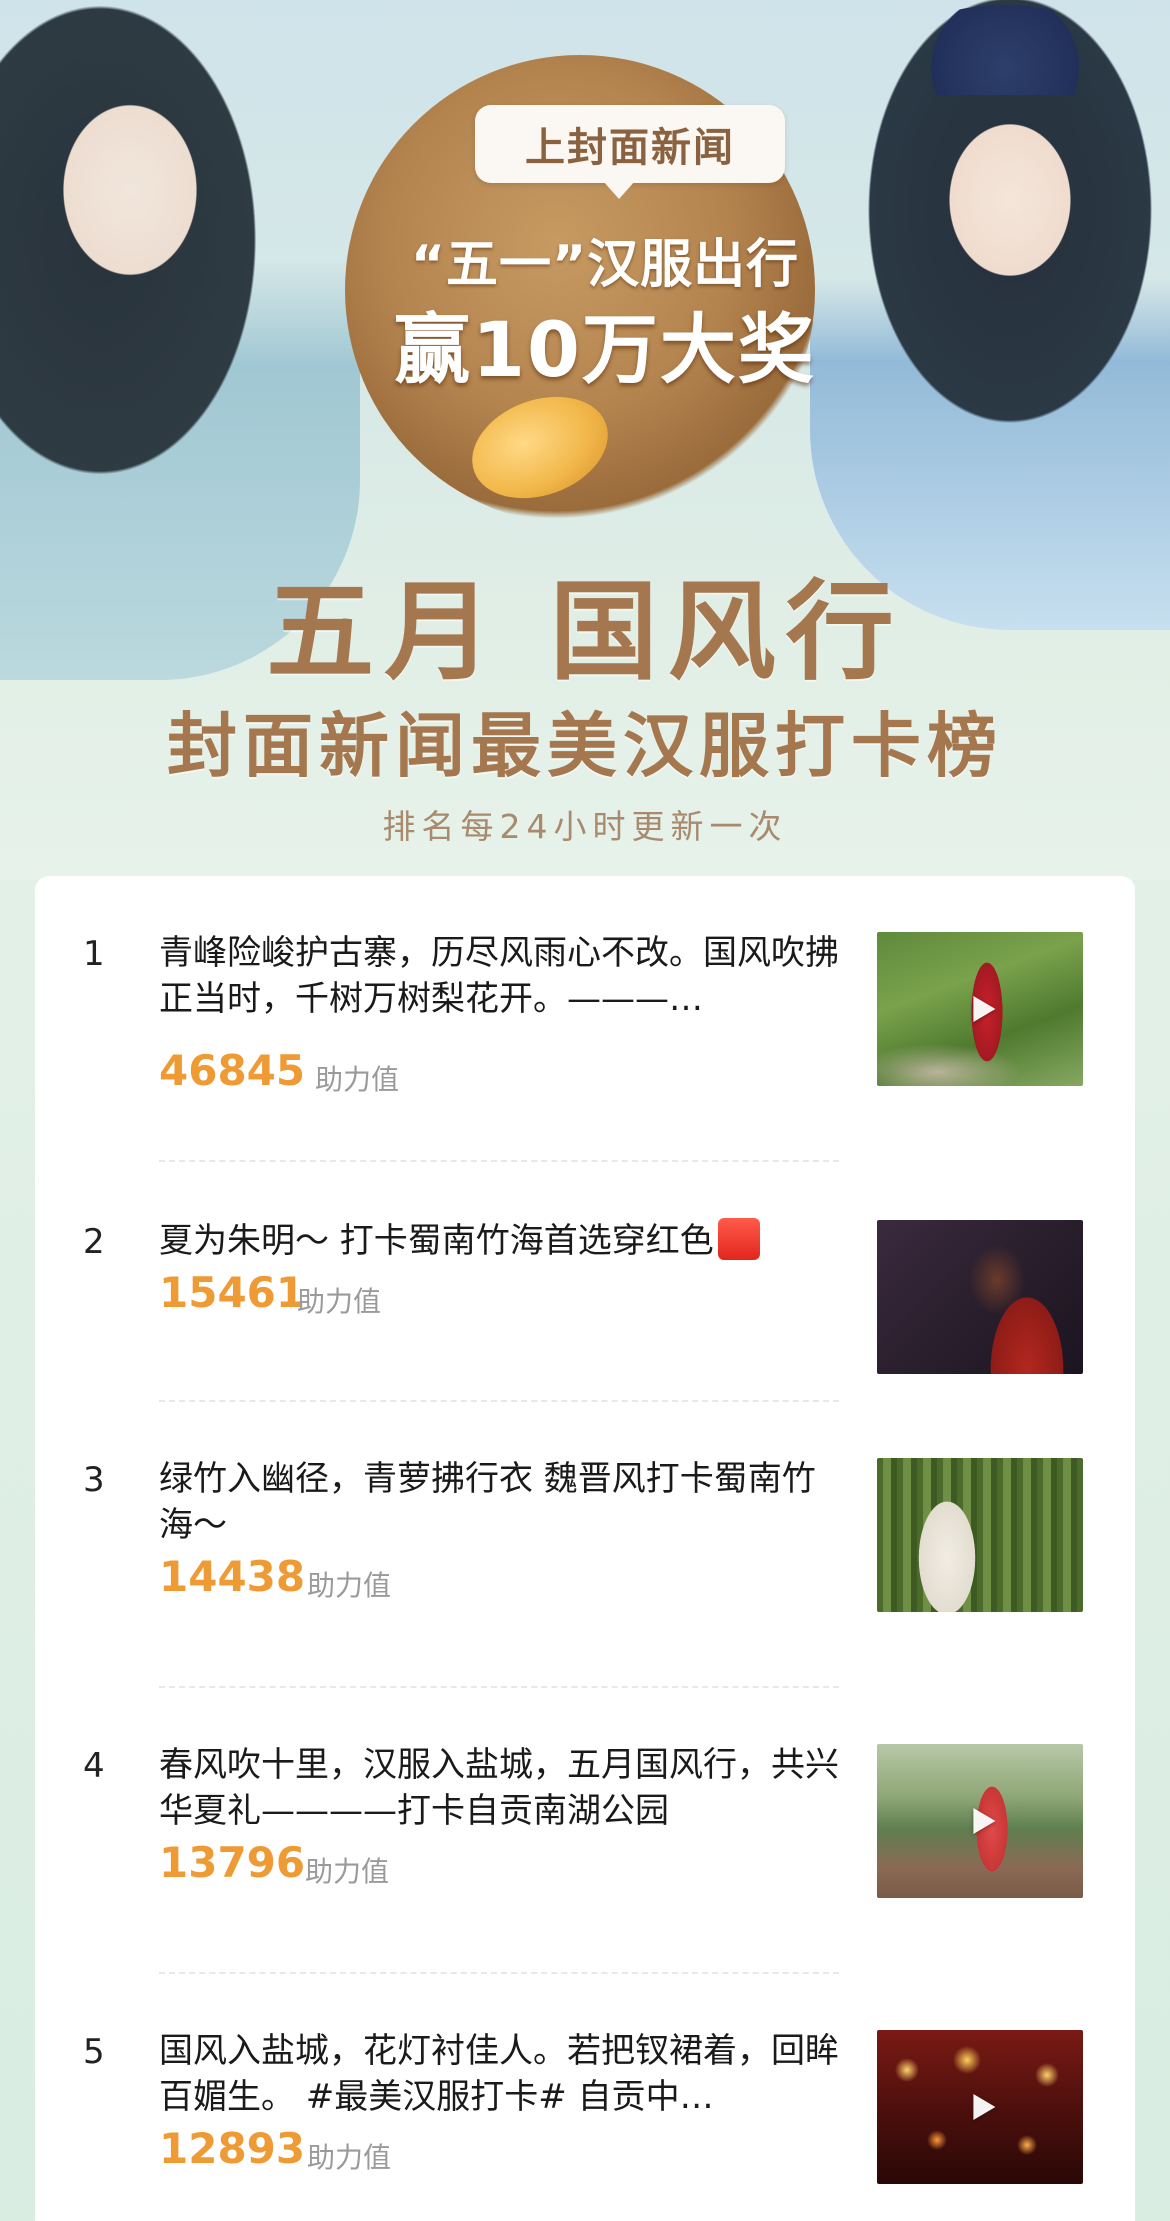 The image size is (1170, 2221). I want to click on ranking-row-3: 3 绿竹入幽径，青萝拂行衣 魏晋风打卡蜀南竹海～ 14438 助力值, so click(585, 1545).